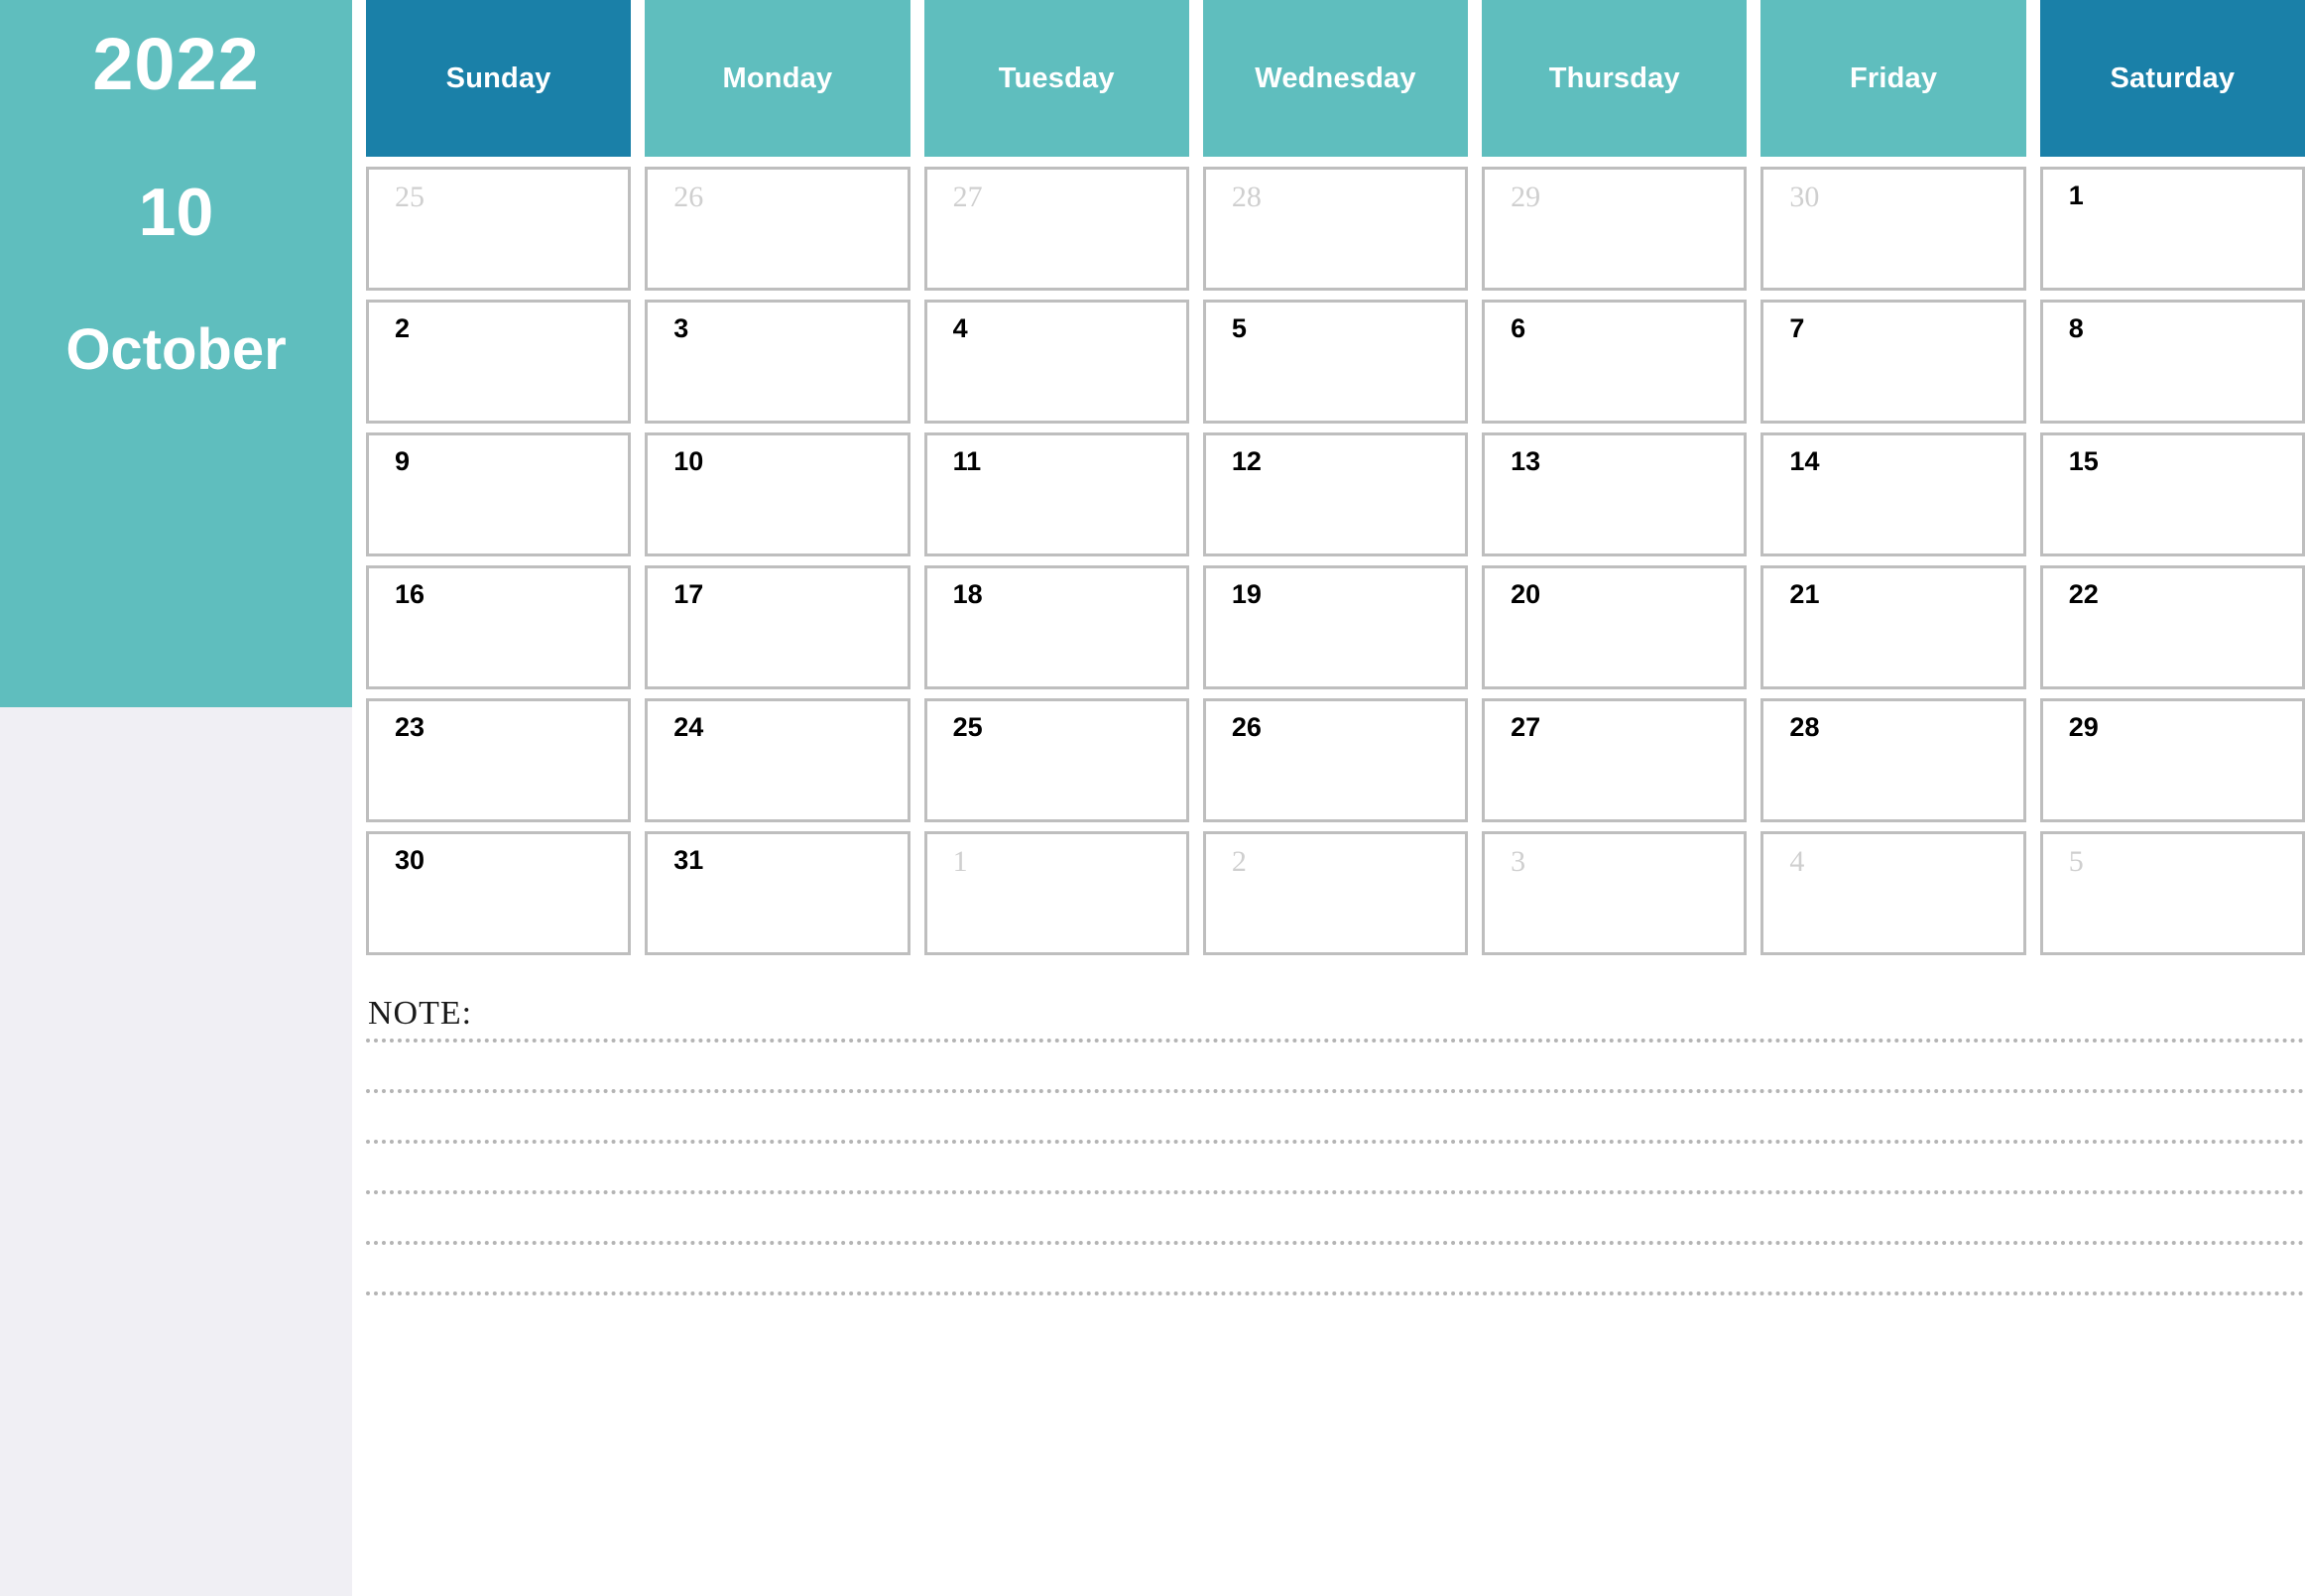 This screenshot has height=1596, width=2305. I want to click on date-cell: 20, so click(1615, 627).